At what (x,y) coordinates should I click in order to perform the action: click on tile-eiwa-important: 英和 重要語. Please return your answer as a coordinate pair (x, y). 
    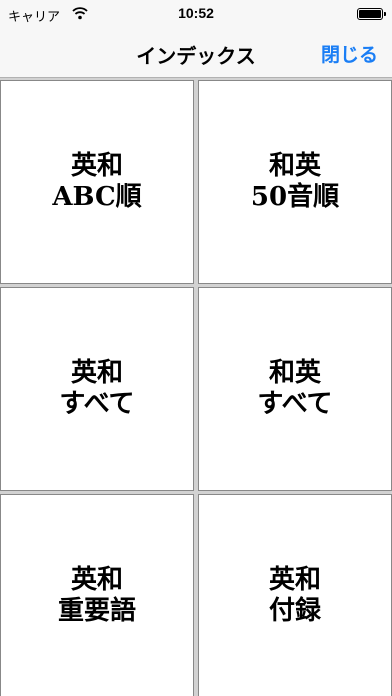
    Looking at the image, I should click on (97, 595).